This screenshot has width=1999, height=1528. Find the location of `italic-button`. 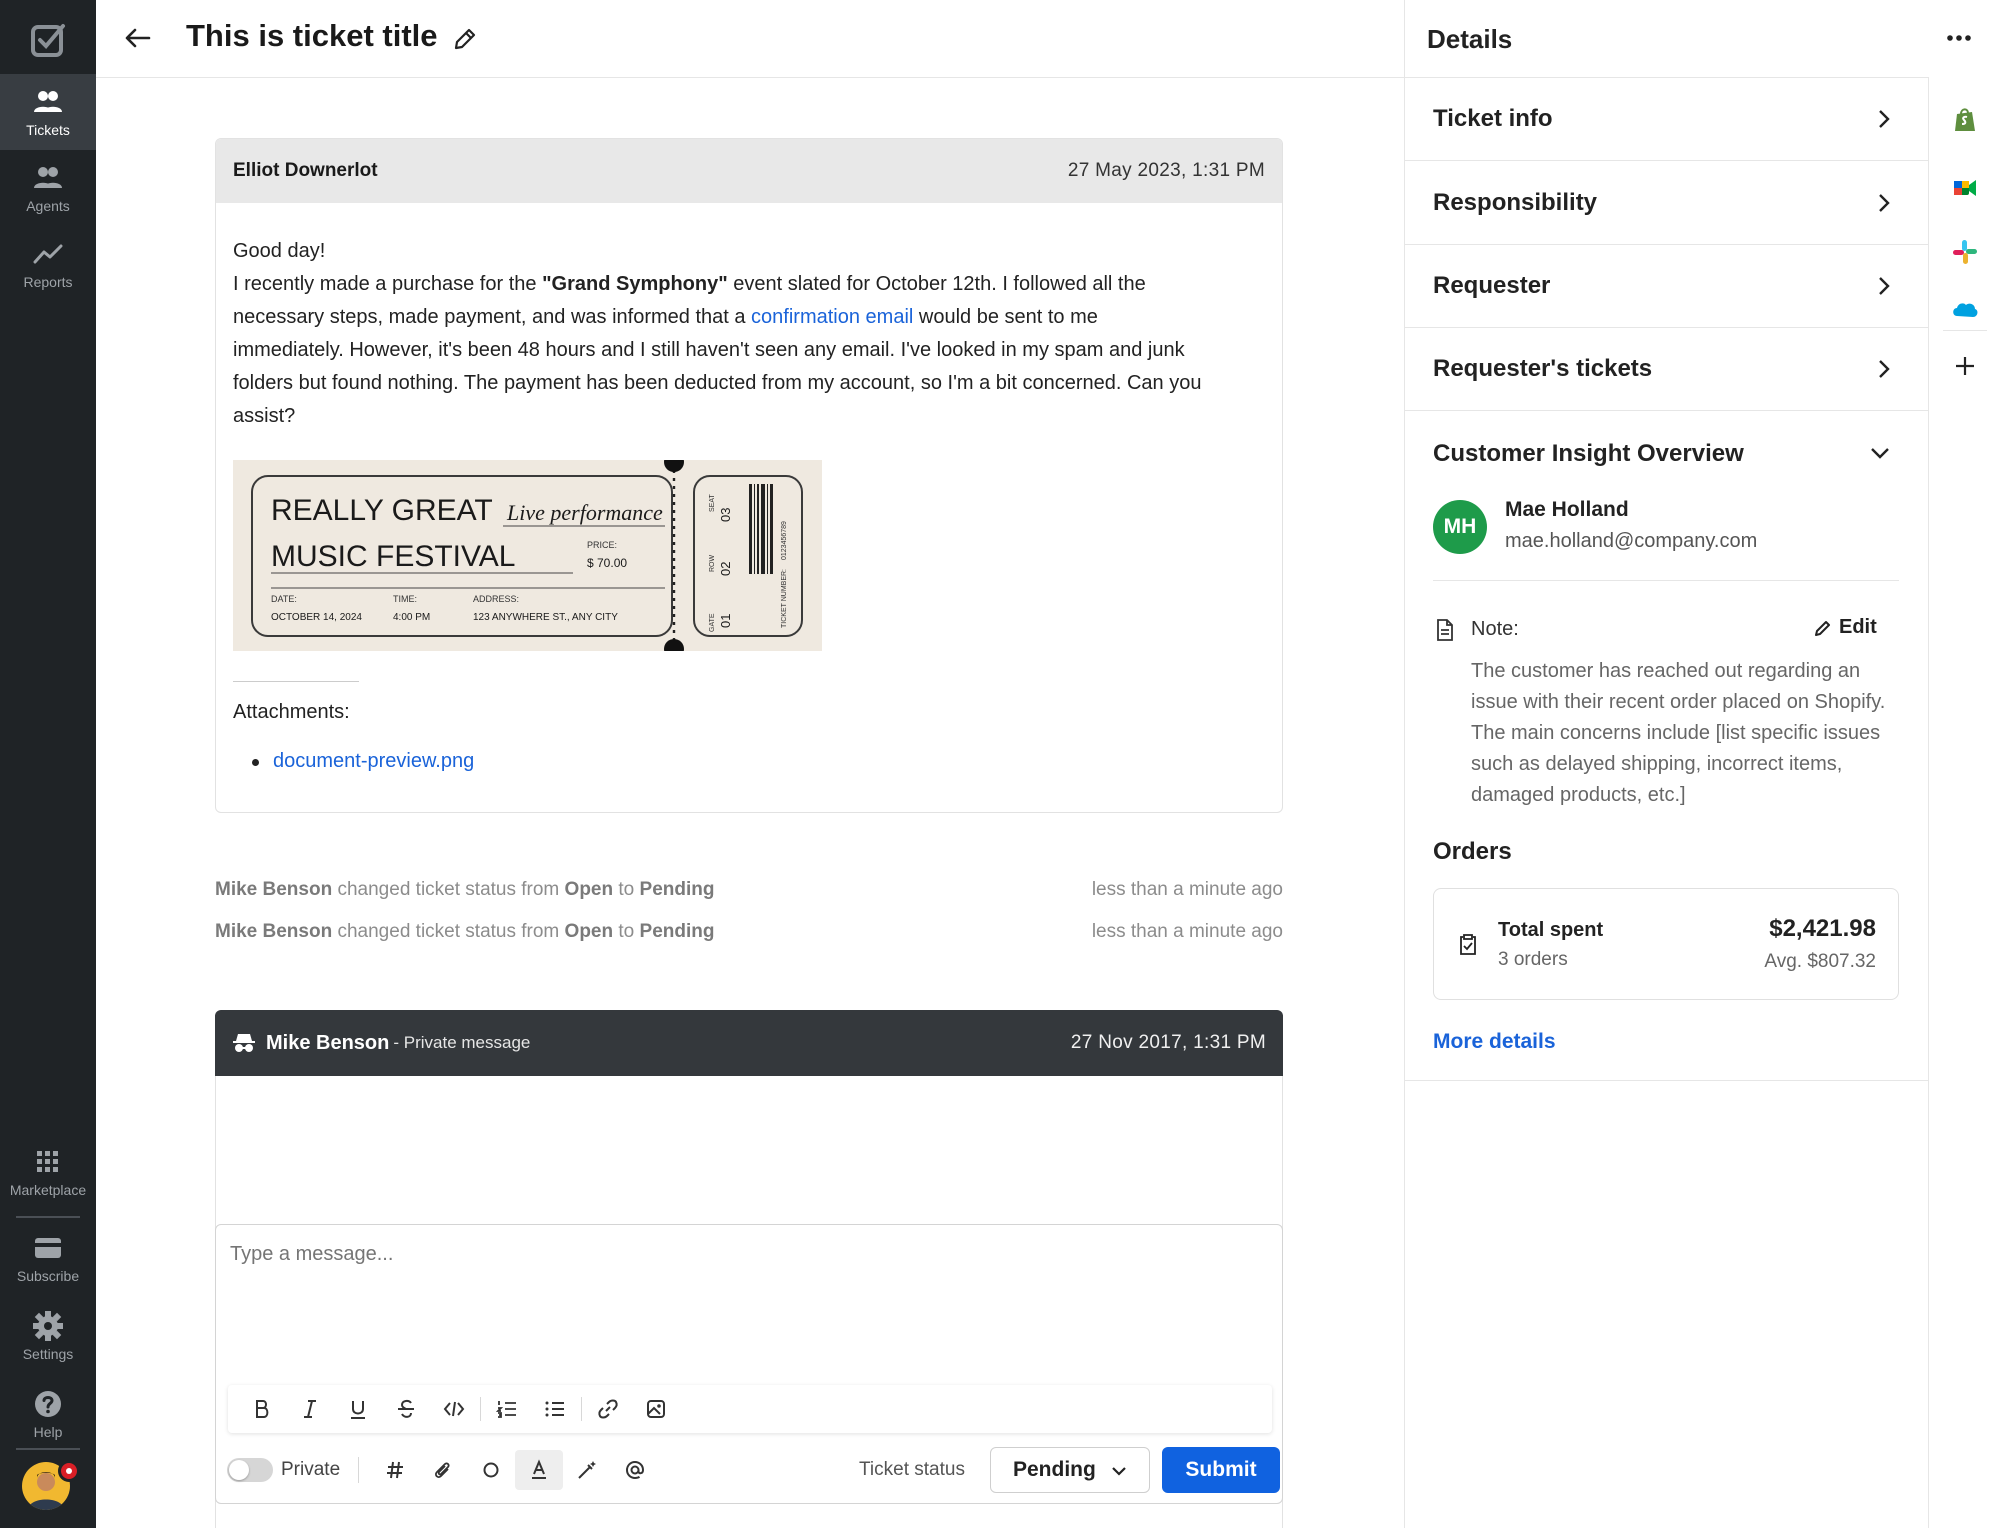

italic-button is located at coordinates (310, 1409).